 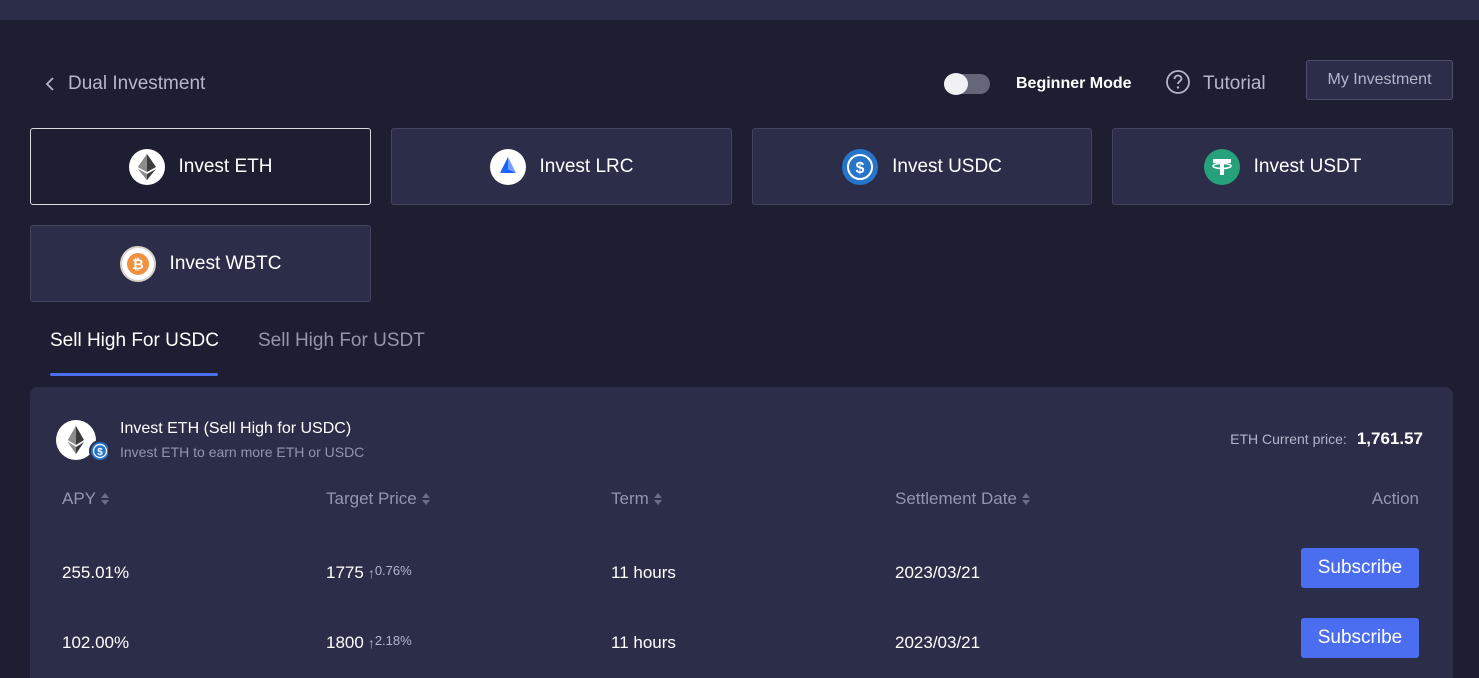 I want to click on panel-subtitle: Invest ETH to earn more ETH or USDC, so click(x=242, y=452).